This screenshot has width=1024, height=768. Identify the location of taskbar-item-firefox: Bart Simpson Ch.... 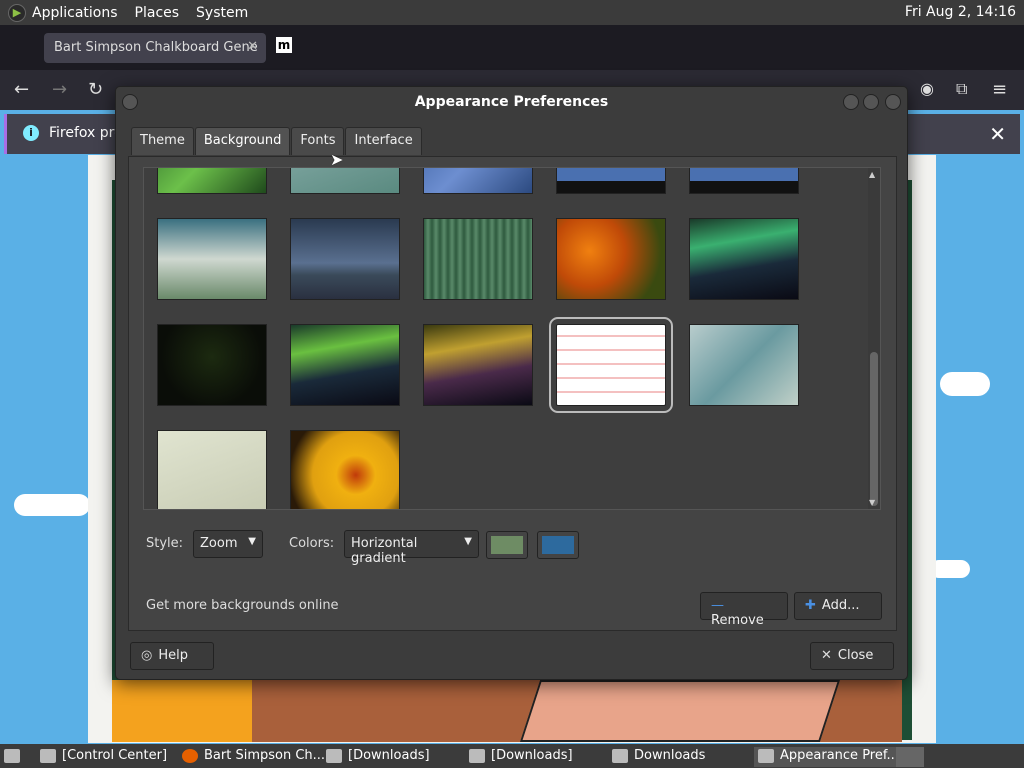
(253, 757).